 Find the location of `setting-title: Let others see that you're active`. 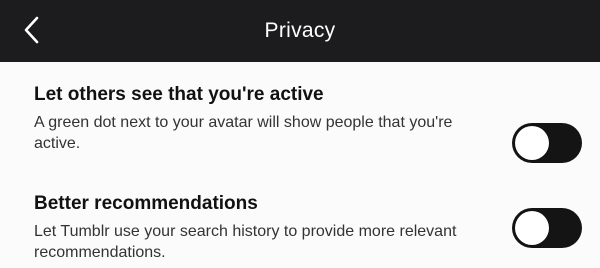

setting-title: Let others see that you're active is located at coordinates (179, 94).